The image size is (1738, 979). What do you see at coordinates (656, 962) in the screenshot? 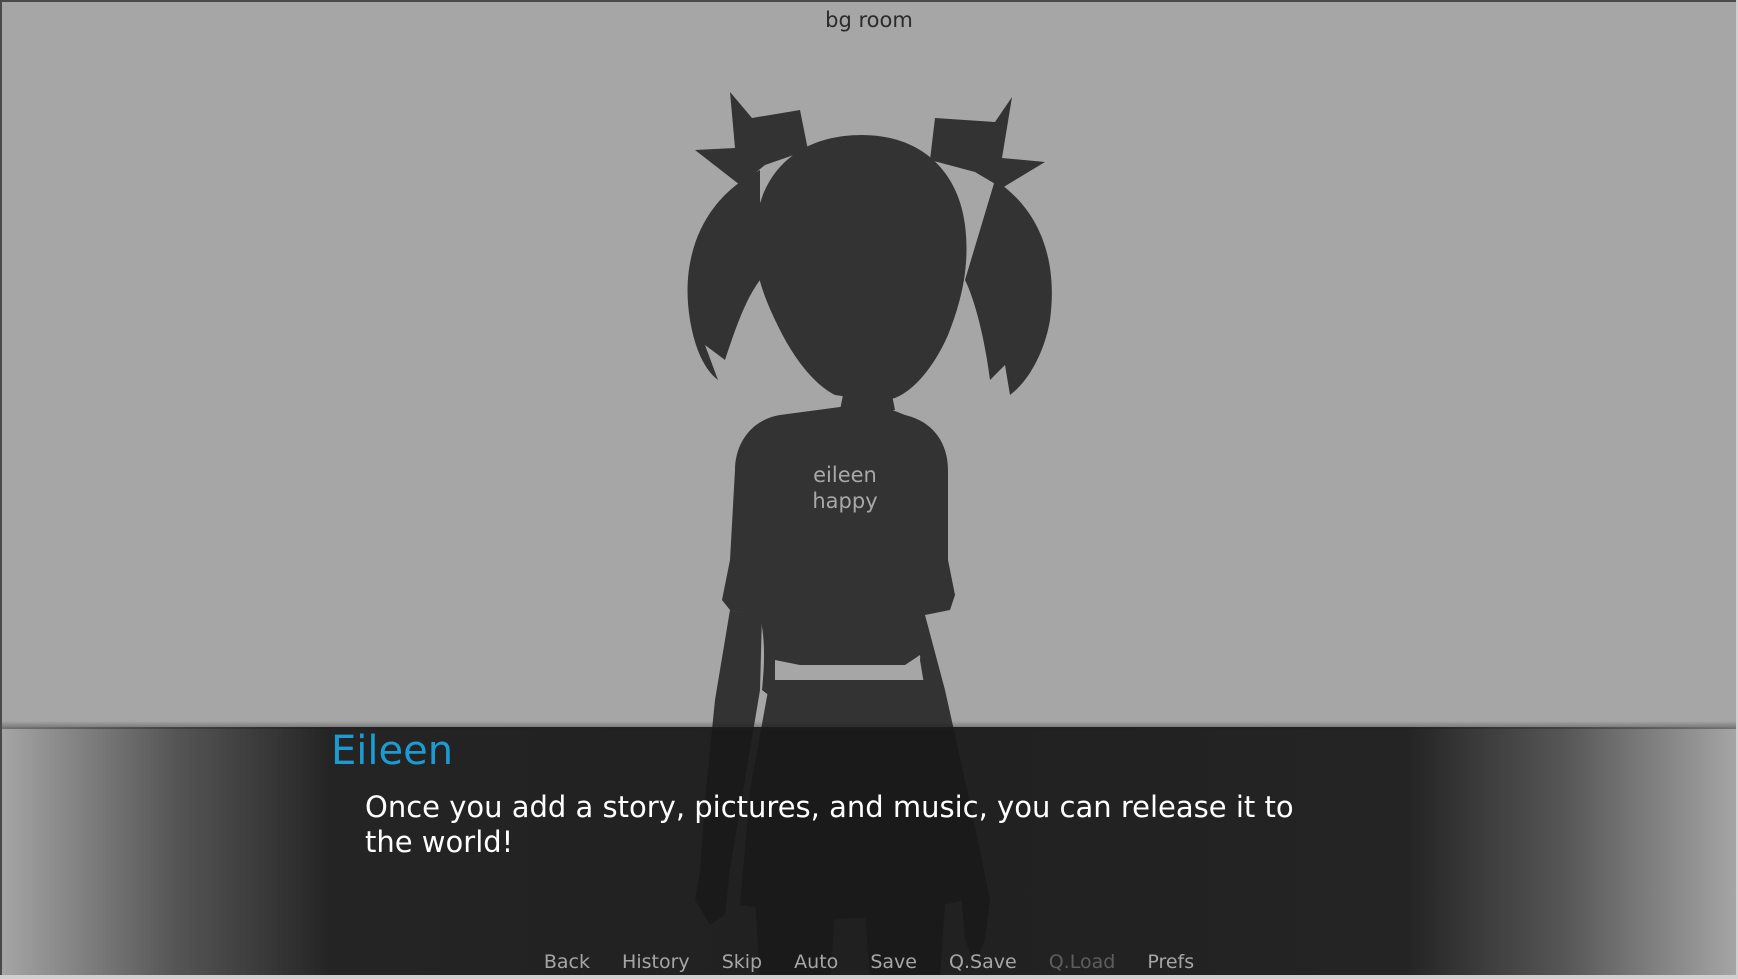
I see `quick-menu-history-button: History` at bounding box center [656, 962].